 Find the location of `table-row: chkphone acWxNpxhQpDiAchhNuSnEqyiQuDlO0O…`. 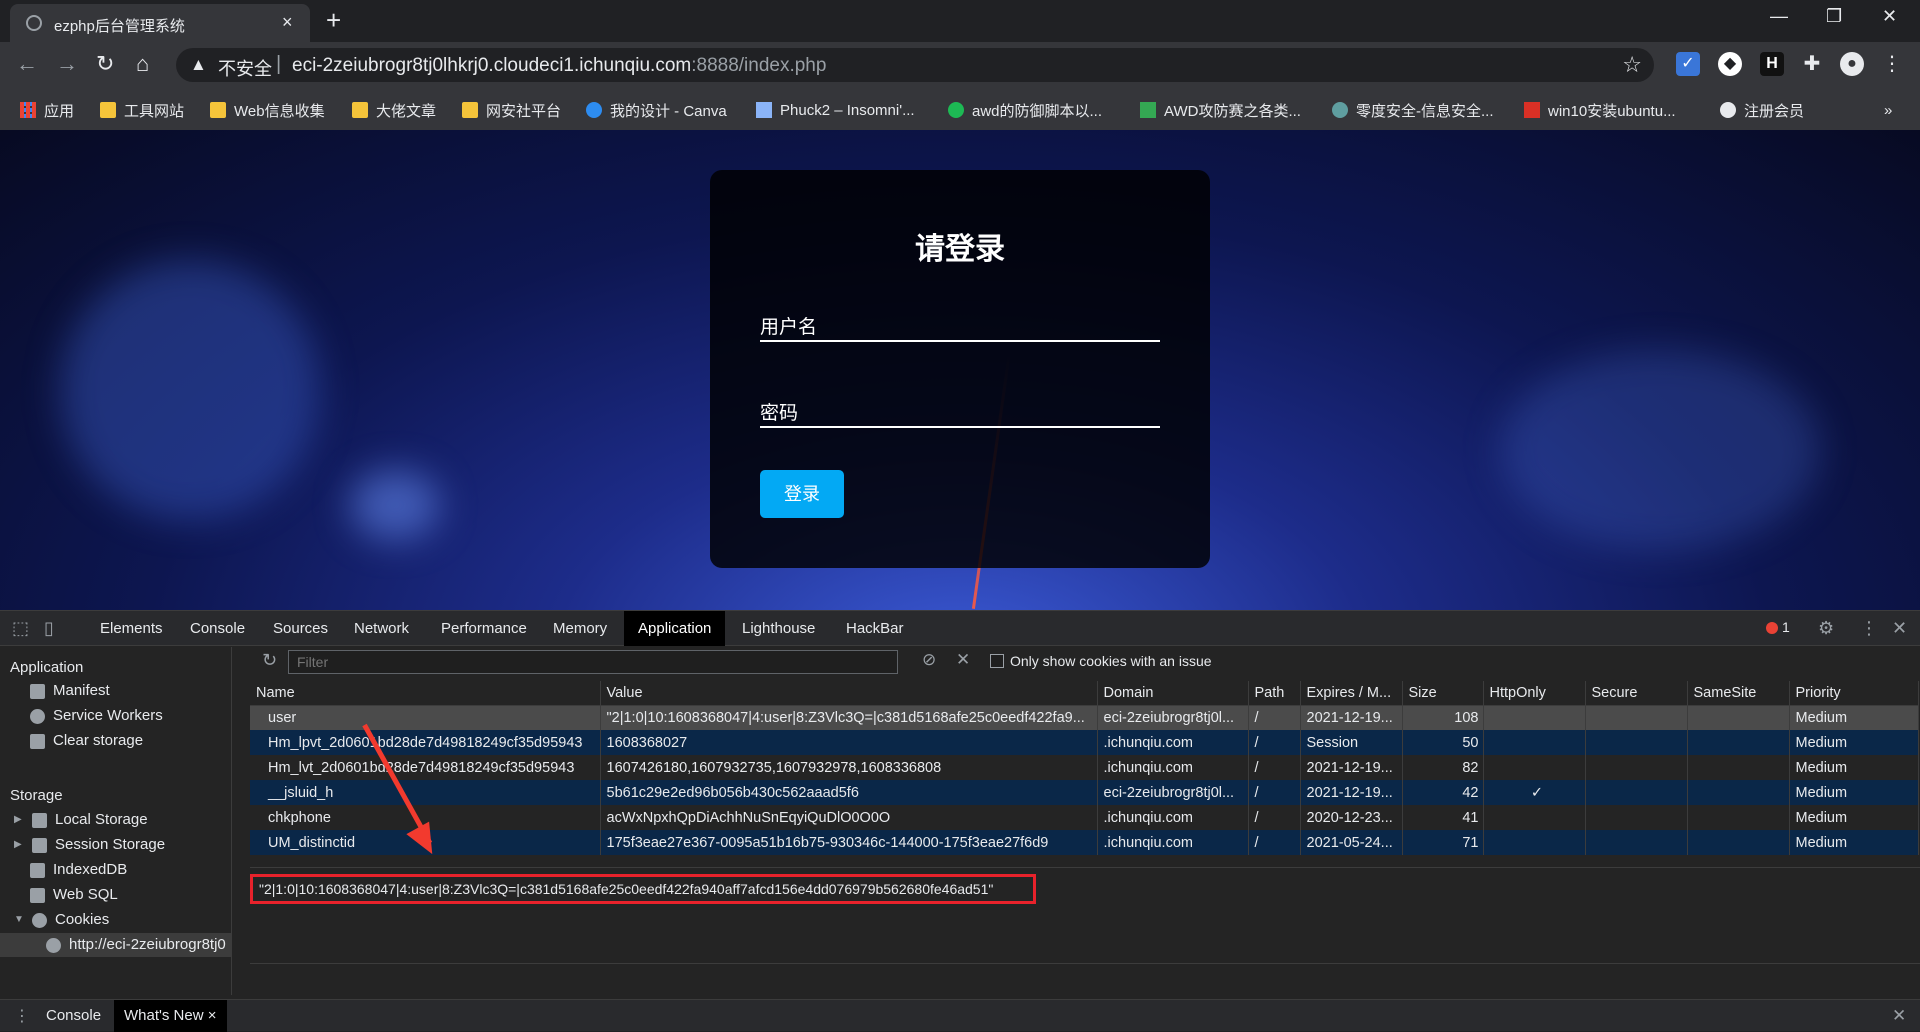

table-row: chkphone acWxNpxhQpDiAchhNuSnEqyiQuDlO0O… is located at coordinates (1084, 817).